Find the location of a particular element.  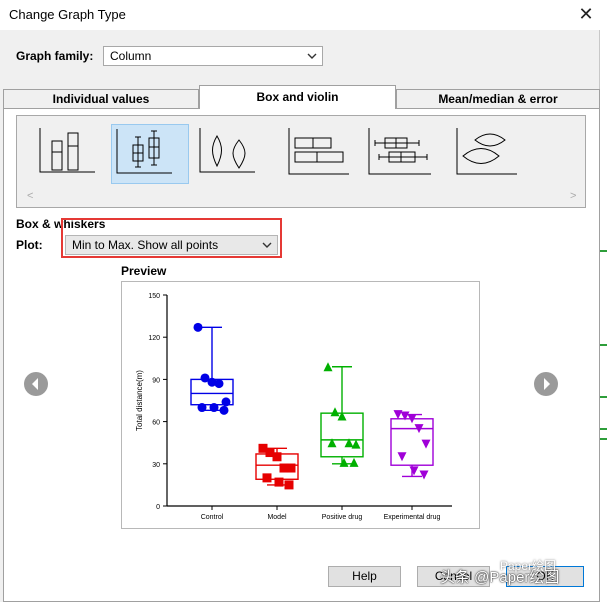

y-tick-label: 30 is located at coordinates (156, 465).